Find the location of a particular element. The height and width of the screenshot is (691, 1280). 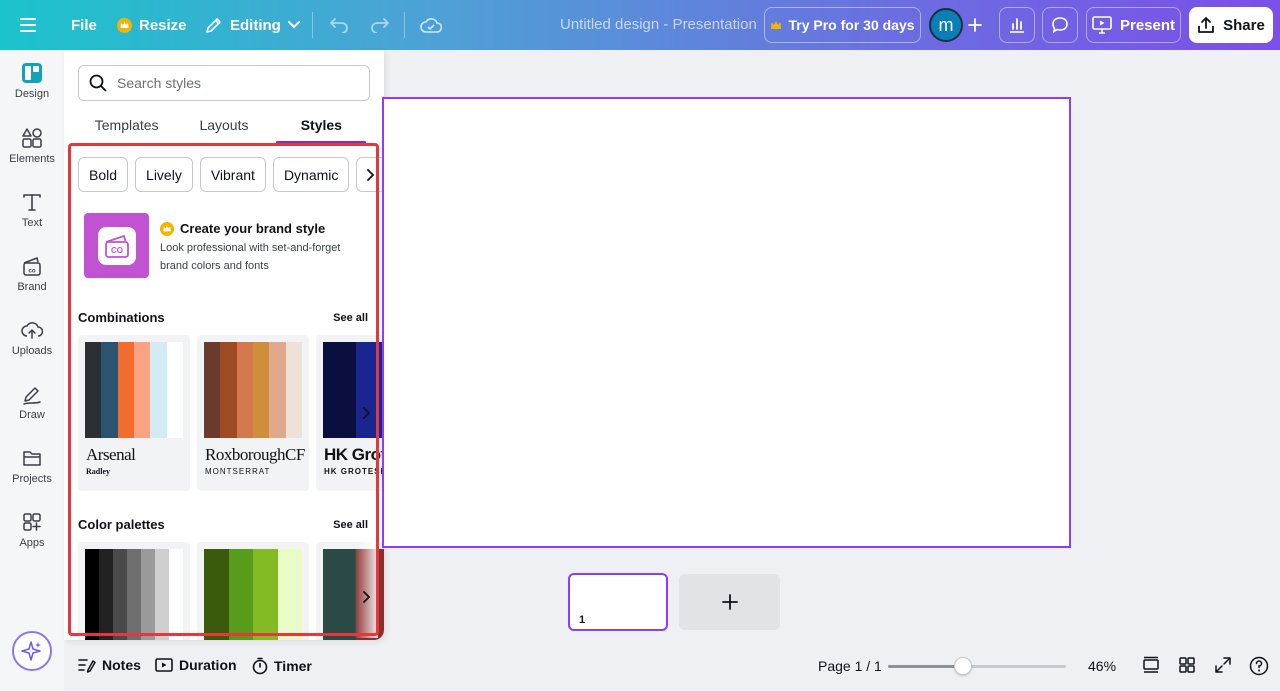

sparkle-icon is located at coordinates (32, 651).